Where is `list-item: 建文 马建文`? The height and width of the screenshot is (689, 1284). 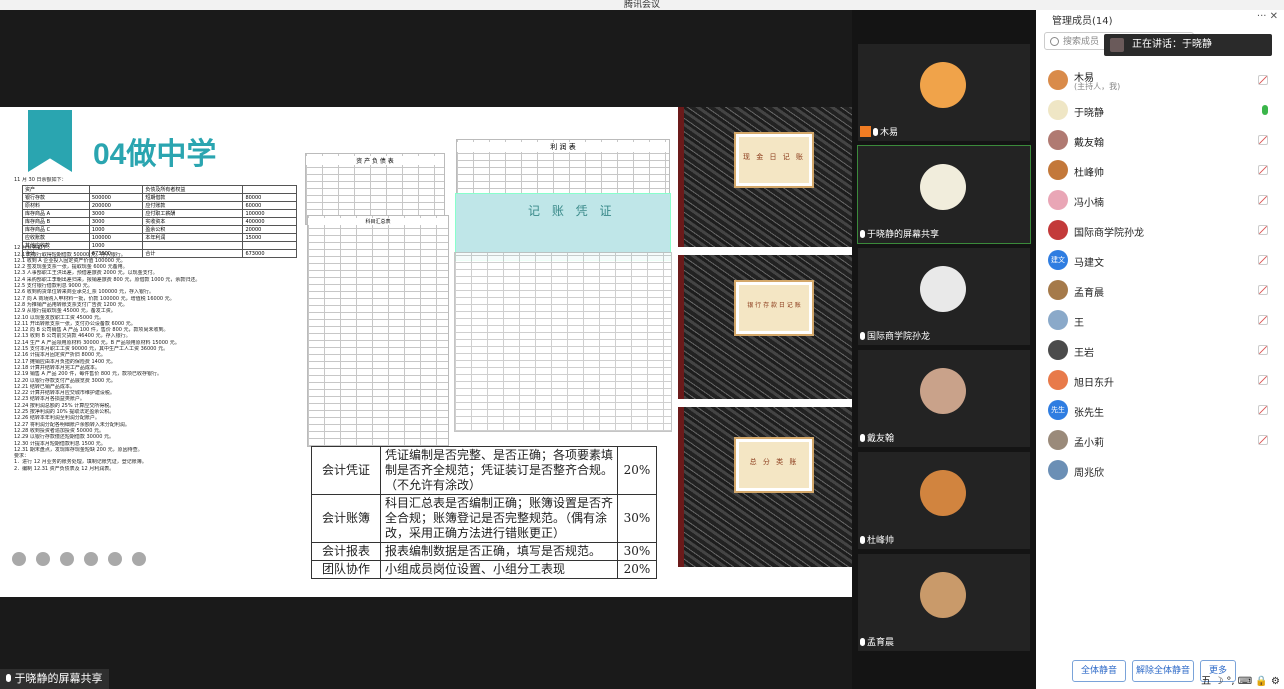 list-item: 建文 马建文 is located at coordinates (1160, 261).